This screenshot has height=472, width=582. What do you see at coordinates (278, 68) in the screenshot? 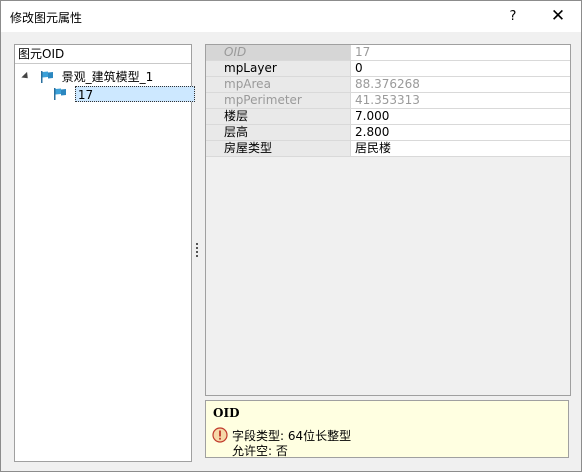
I see `property-name: mpLayer` at bounding box center [278, 68].